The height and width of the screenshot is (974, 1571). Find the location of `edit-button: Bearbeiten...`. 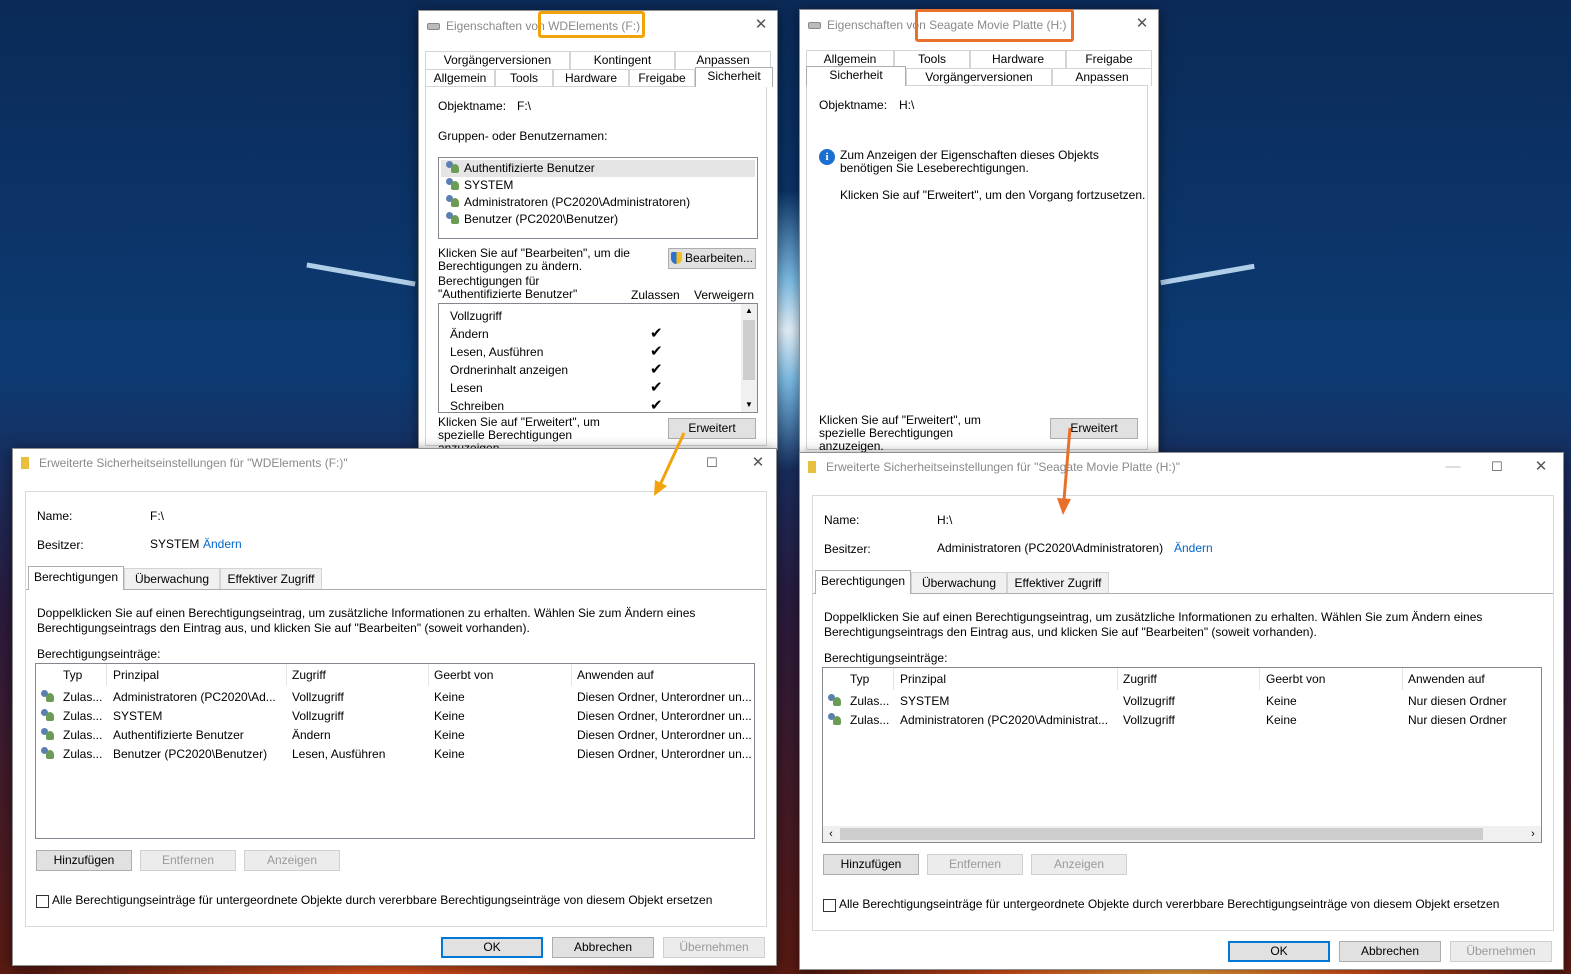

edit-button: Bearbeiten... is located at coordinates (712, 258).